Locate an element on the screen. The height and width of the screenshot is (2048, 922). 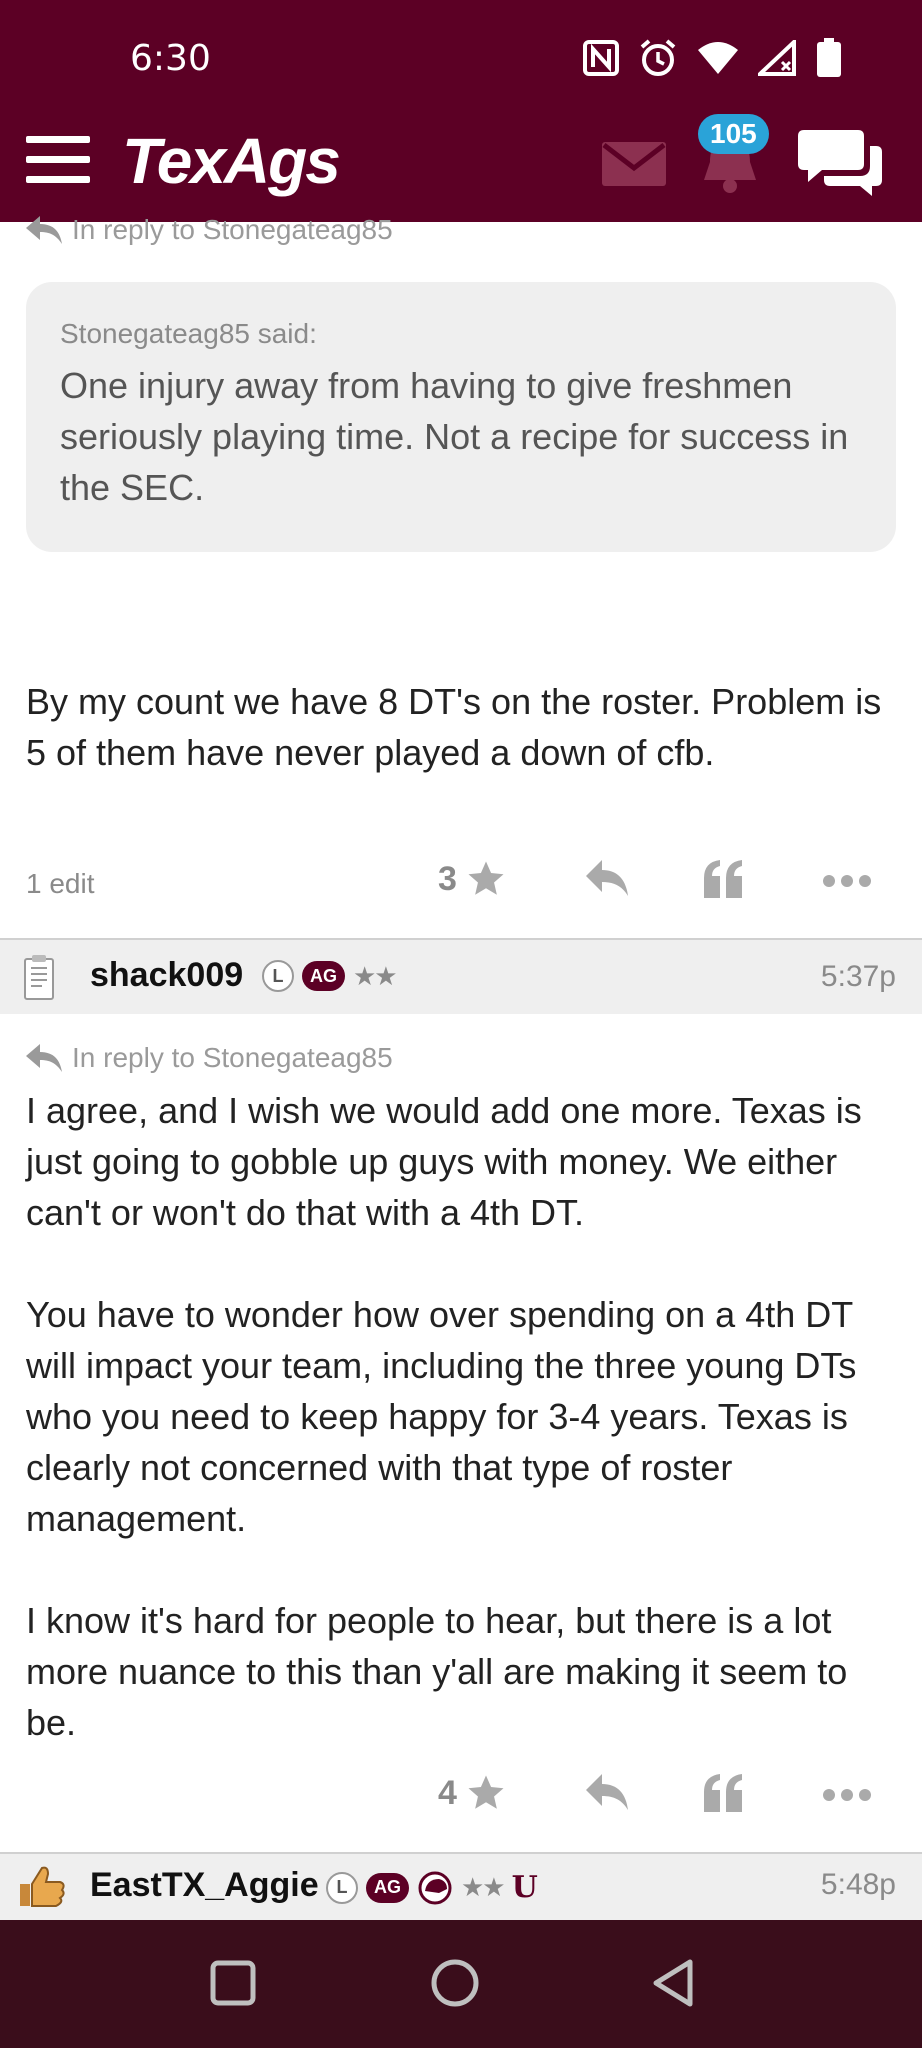
back-icon is located at coordinates (673, 1983).